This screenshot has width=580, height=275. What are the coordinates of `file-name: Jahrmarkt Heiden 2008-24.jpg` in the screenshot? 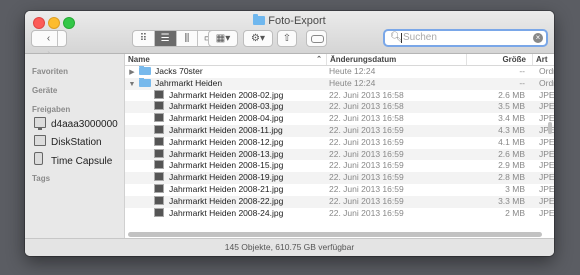 It's located at (226, 212).